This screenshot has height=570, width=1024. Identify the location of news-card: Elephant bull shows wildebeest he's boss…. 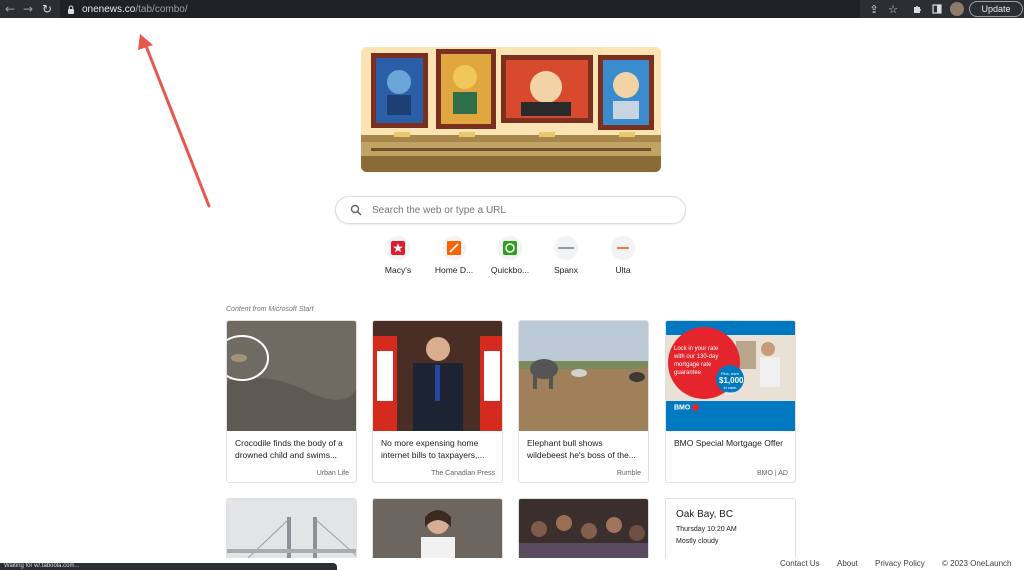
(583, 401).